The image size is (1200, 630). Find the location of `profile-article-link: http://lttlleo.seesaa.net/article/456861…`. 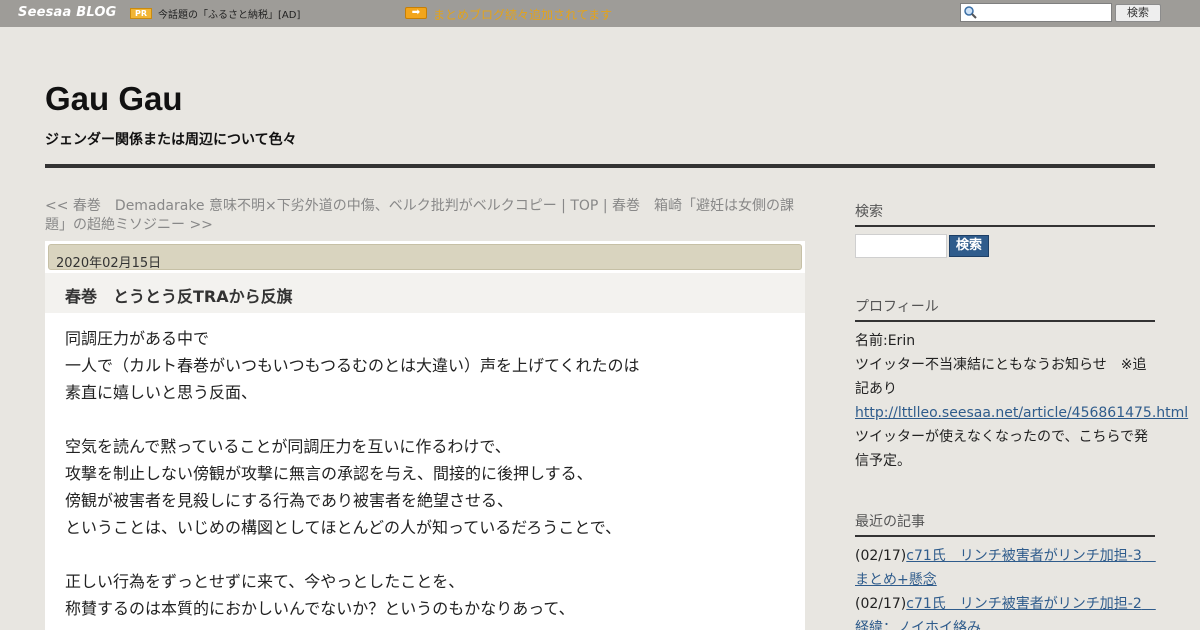

profile-article-link: http://lttlleo.seesaa.net/article/456861… is located at coordinates (1021, 413).